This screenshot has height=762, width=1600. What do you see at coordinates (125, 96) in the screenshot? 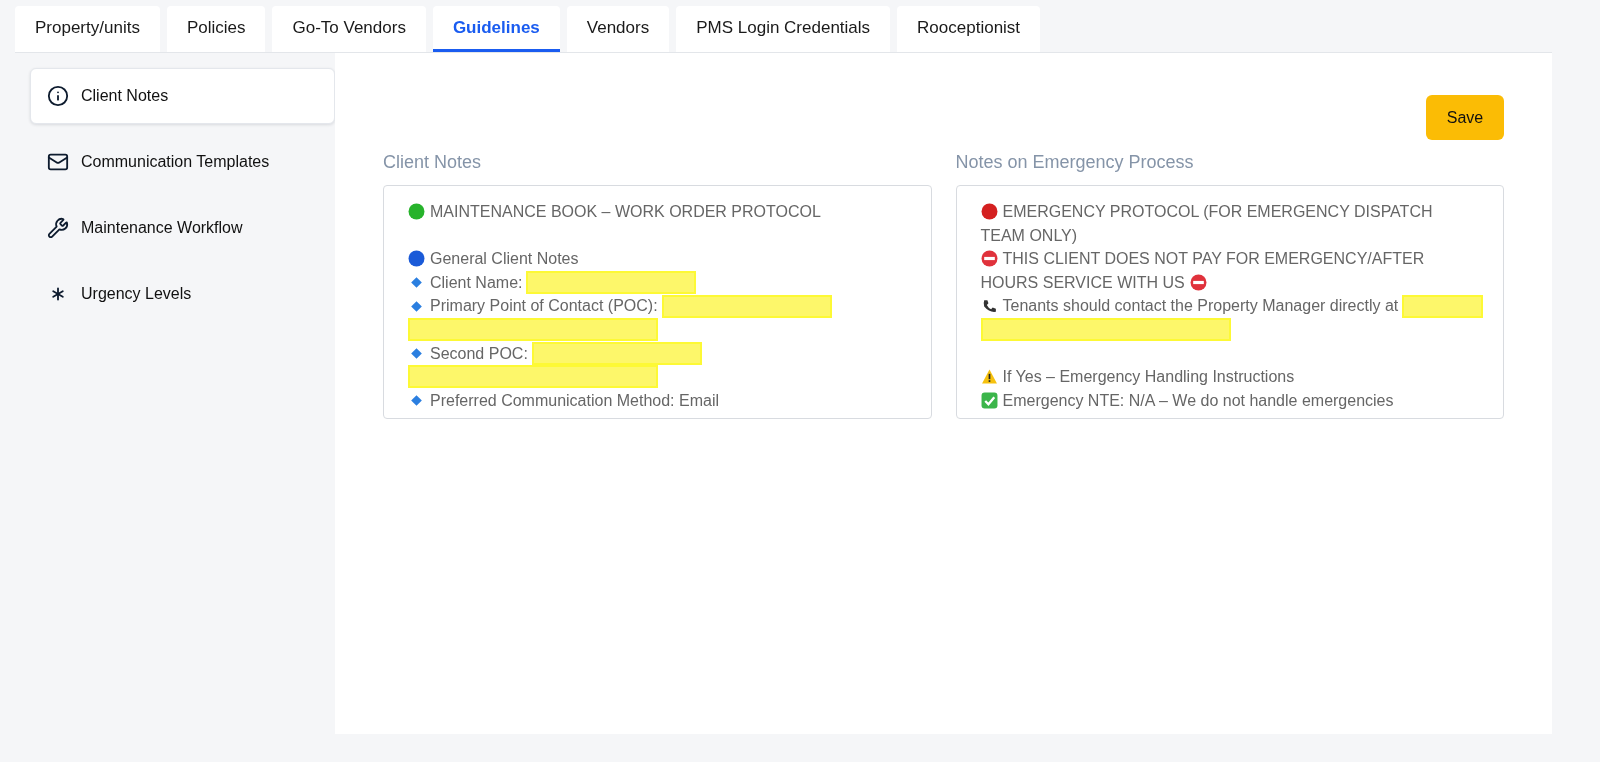
I see `sidebar-item-label: Client Notes` at bounding box center [125, 96].